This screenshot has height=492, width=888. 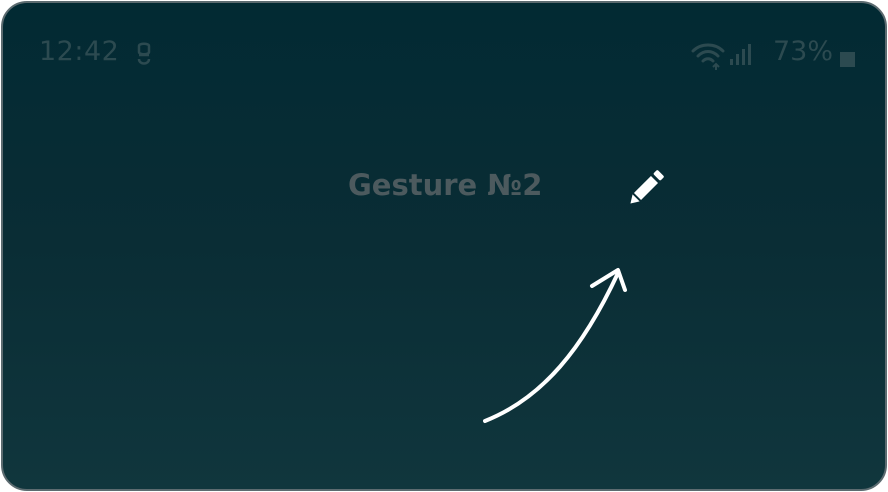 I want to click on status-time: 12:42, so click(x=79, y=51).